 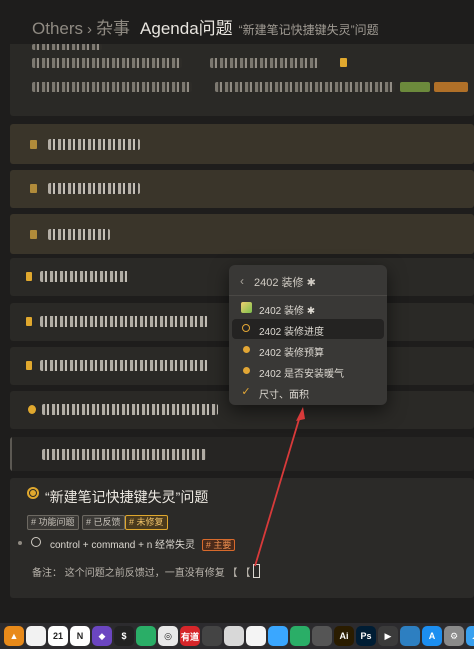 What do you see at coordinates (292, 353) in the screenshot?
I see `menu-item-label: 2402 装修预算` at bounding box center [292, 353].